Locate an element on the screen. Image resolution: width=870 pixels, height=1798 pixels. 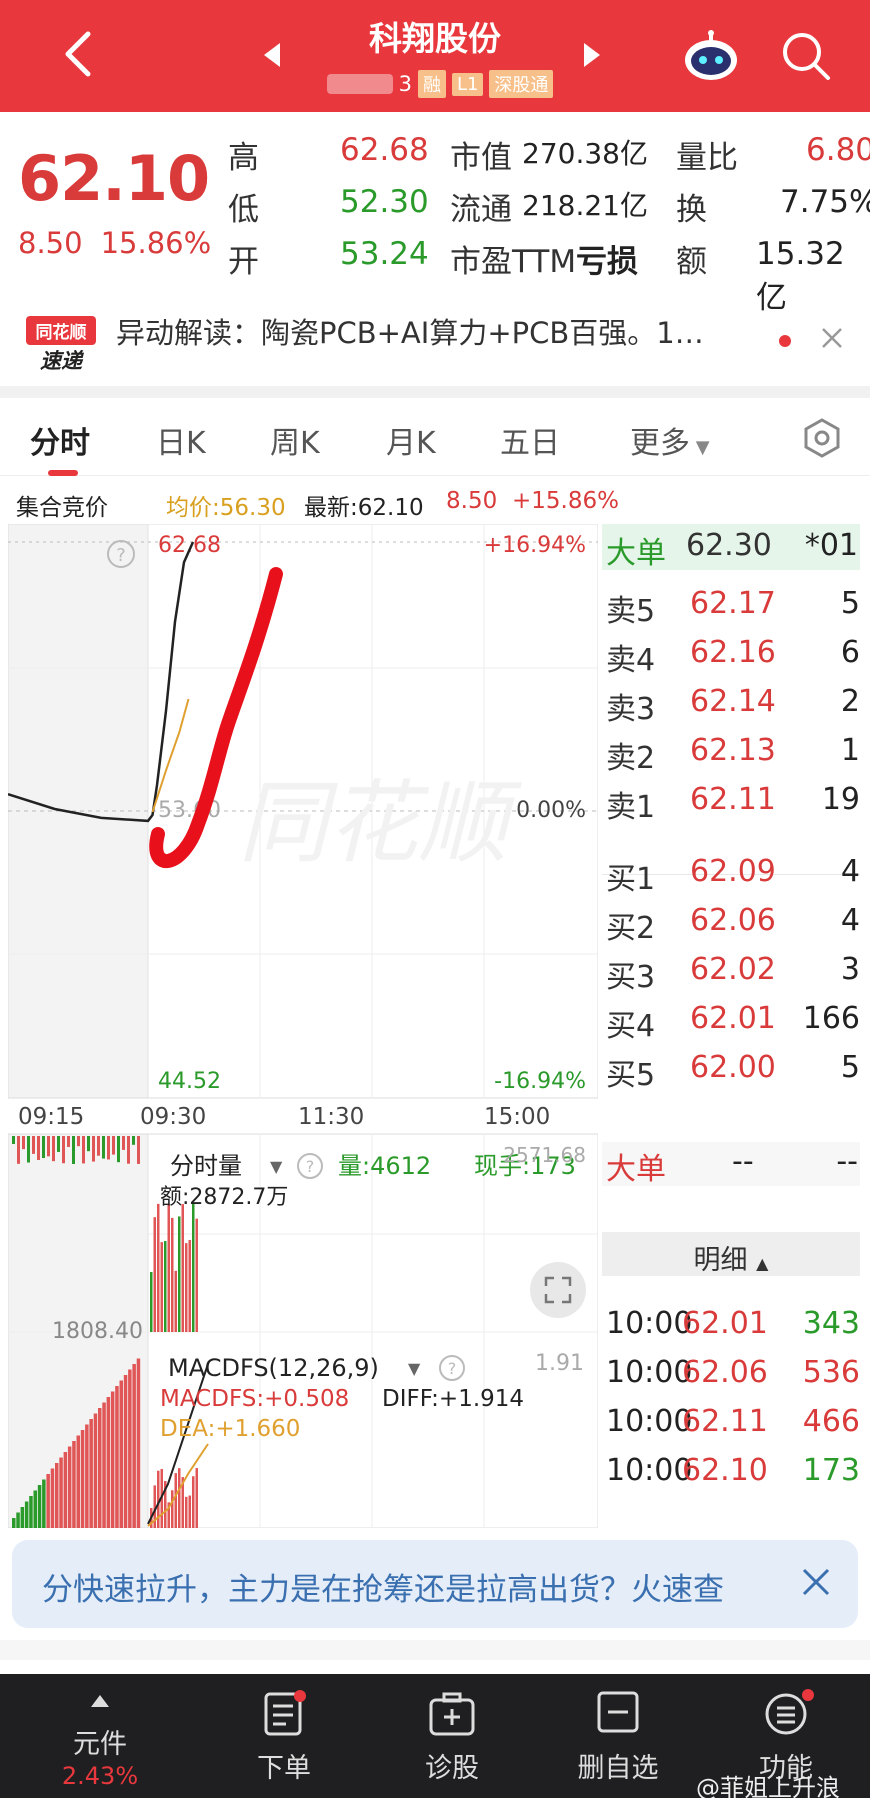
book-label: 卖3 is located at coordinates (631, 709).